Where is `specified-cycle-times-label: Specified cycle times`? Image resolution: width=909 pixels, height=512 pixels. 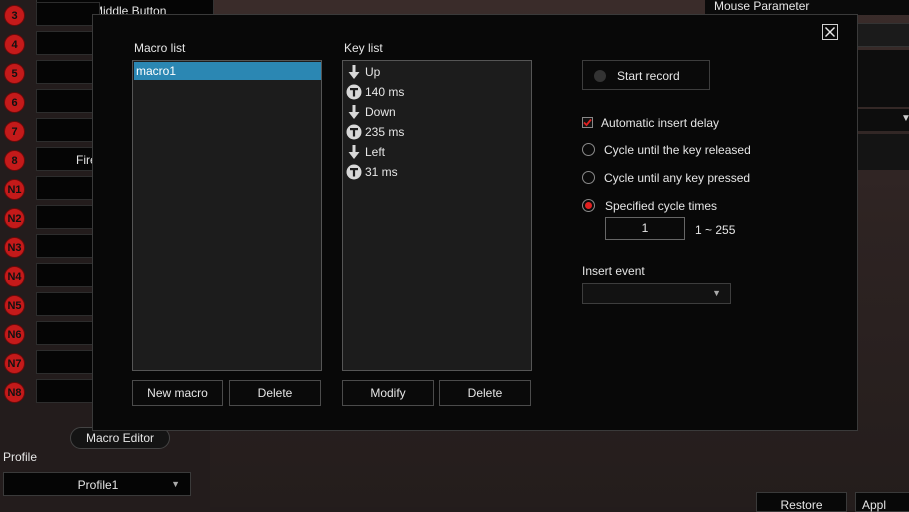 specified-cycle-times-label: Specified cycle times is located at coordinates (661, 206).